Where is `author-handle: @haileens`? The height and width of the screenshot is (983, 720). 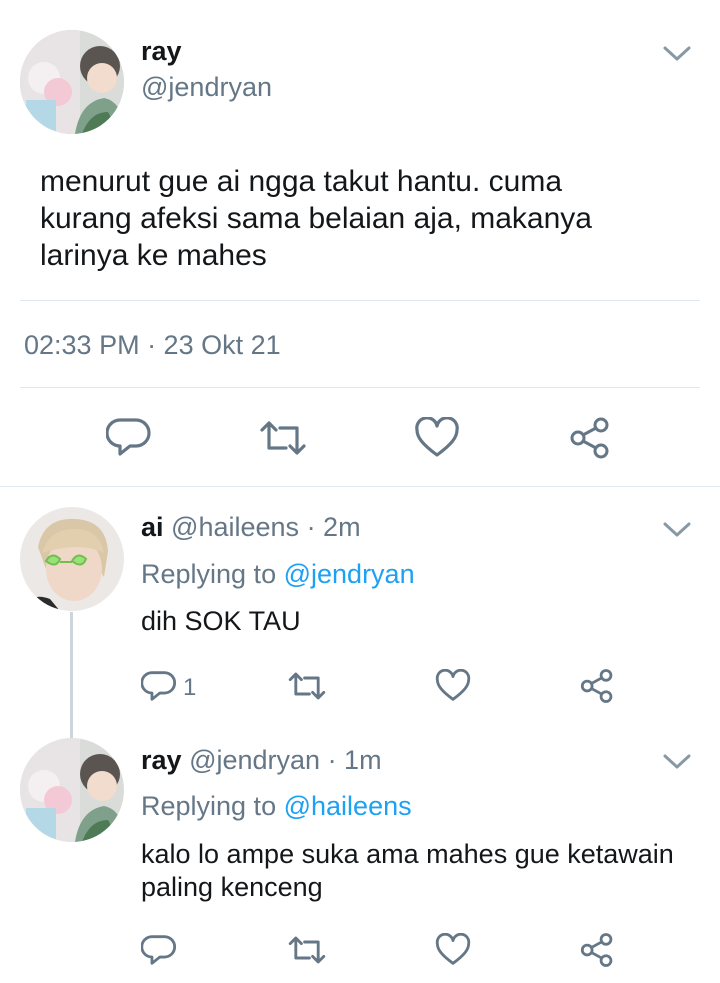
author-handle: @haileens is located at coordinates (235, 527).